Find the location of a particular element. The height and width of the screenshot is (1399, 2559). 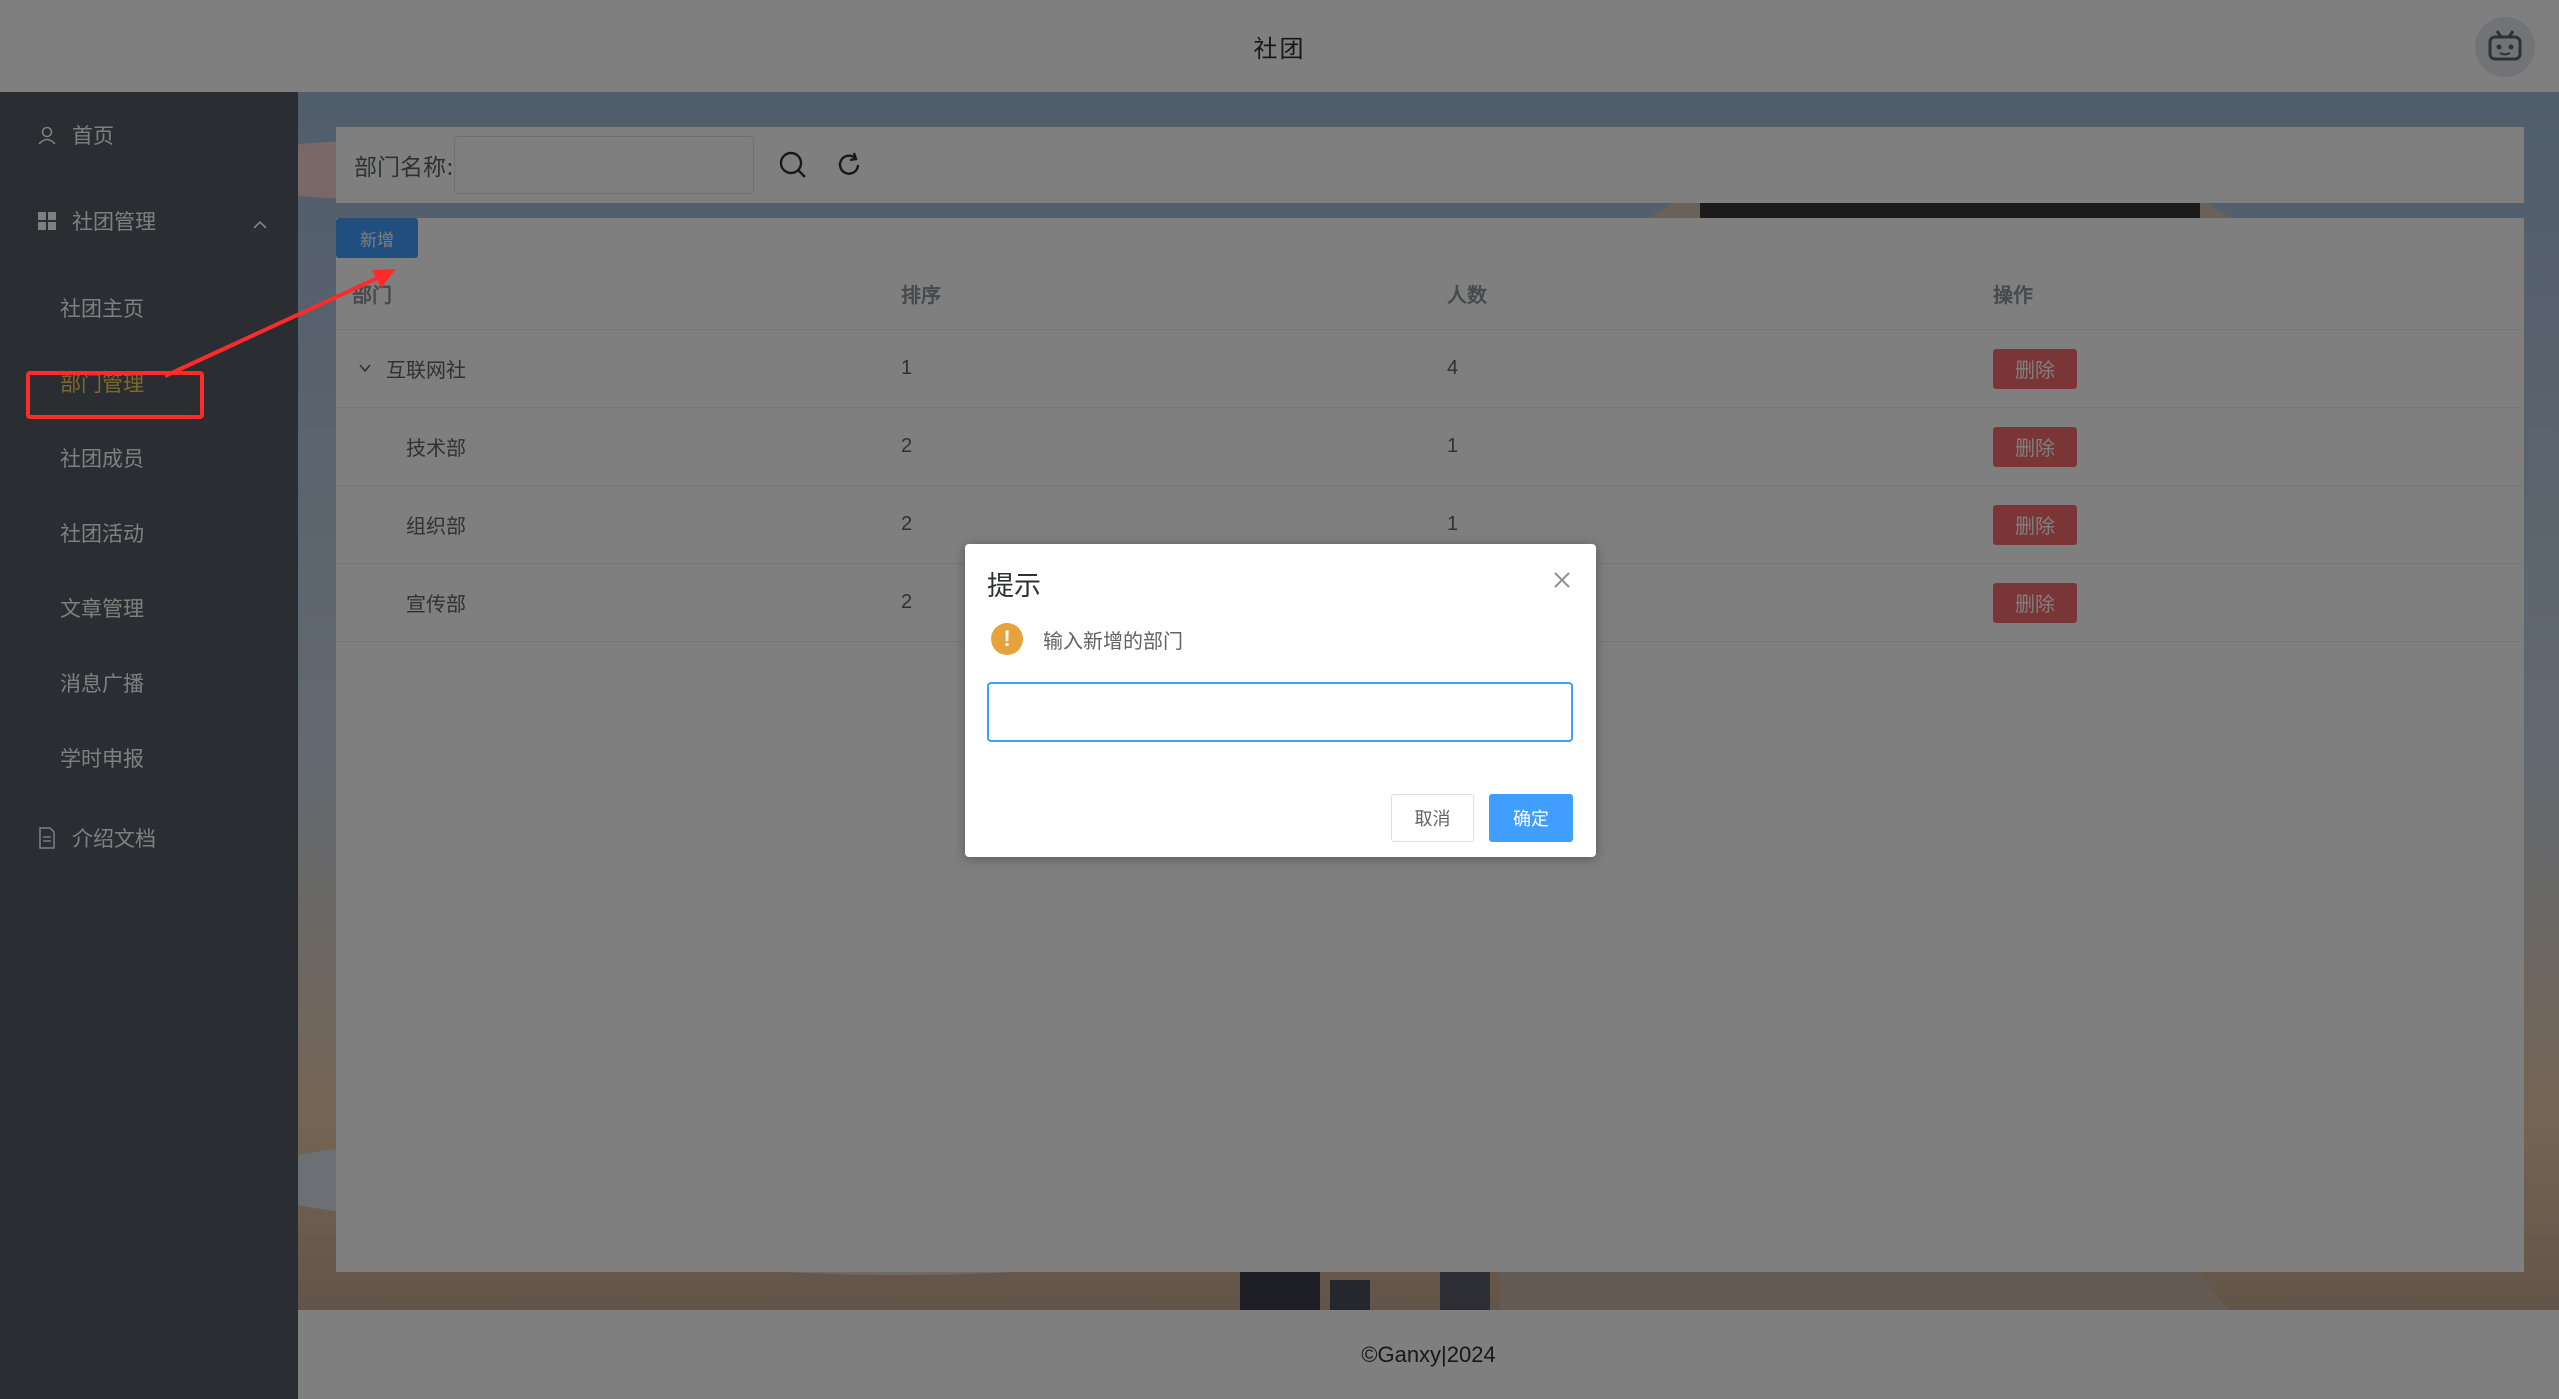

warning-icon: ! is located at coordinates (1007, 639).